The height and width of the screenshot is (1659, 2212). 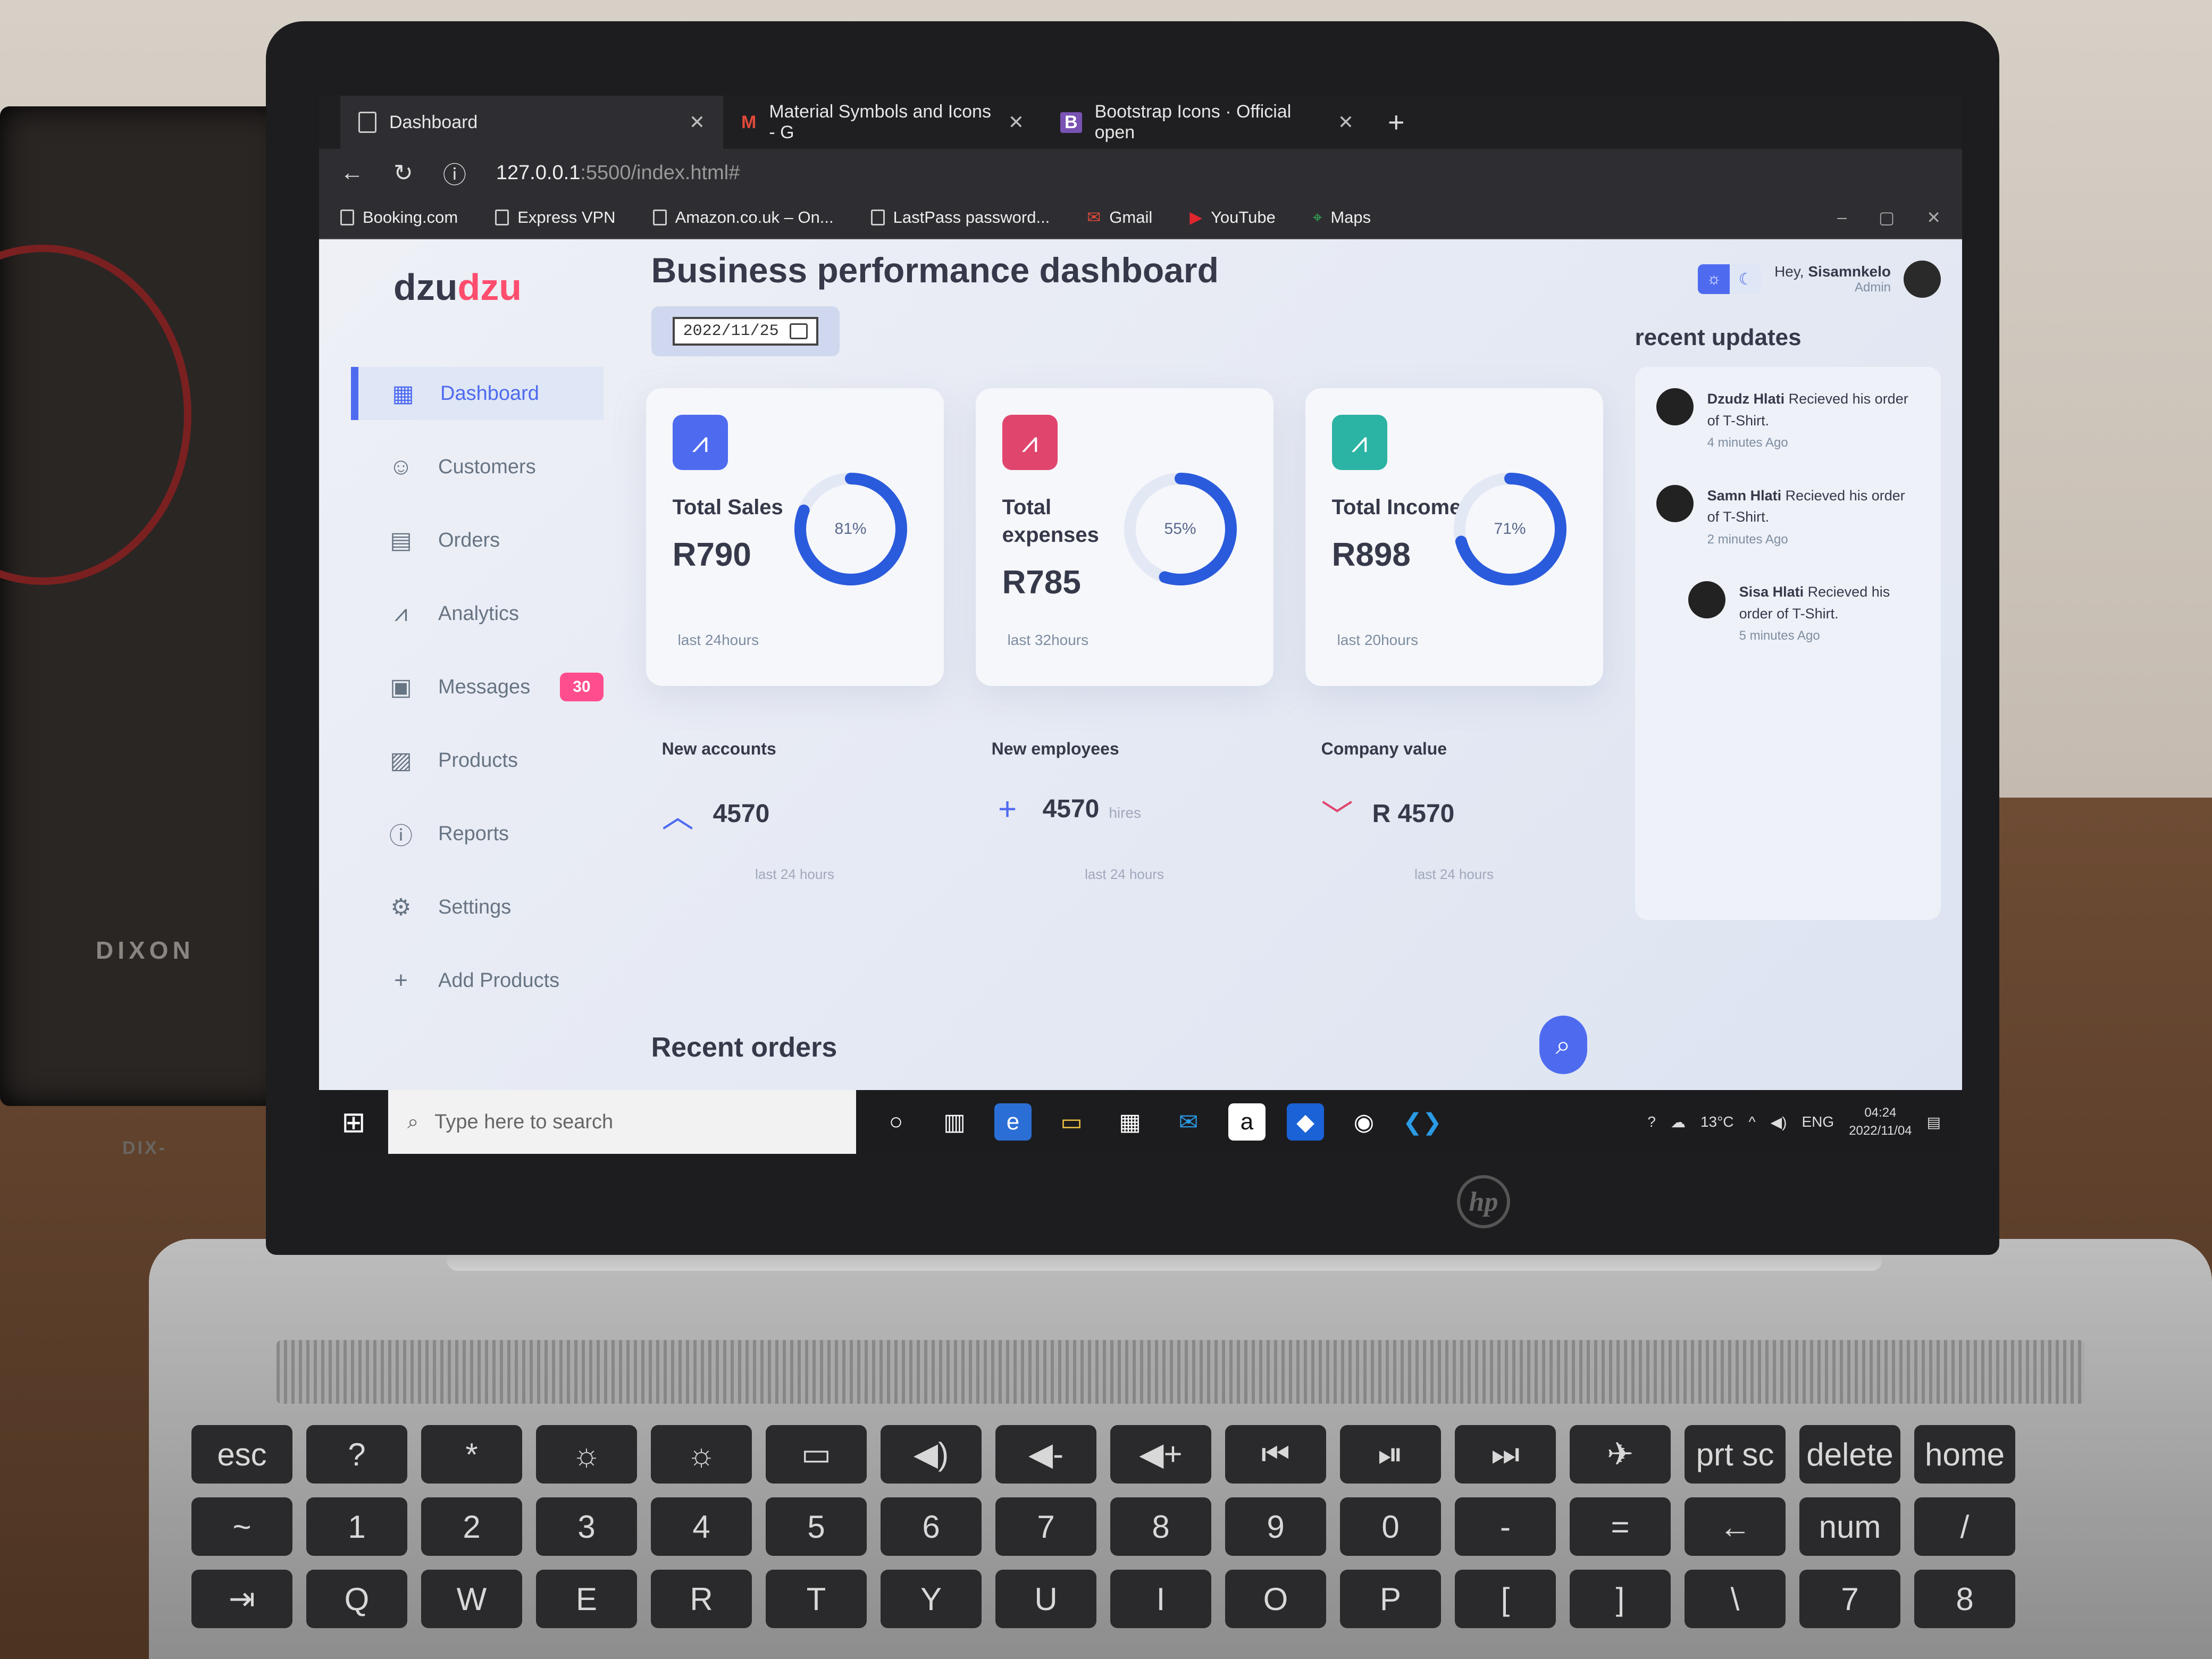 I want to click on sun-icon: ☼, so click(x=1714, y=279).